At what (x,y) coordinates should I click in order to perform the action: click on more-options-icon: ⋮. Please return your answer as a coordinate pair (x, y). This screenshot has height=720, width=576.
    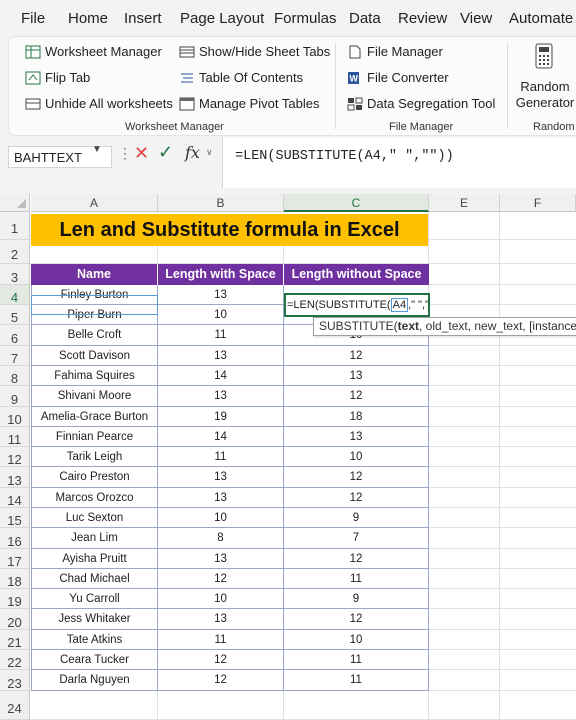
    Looking at the image, I should click on (125, 153).